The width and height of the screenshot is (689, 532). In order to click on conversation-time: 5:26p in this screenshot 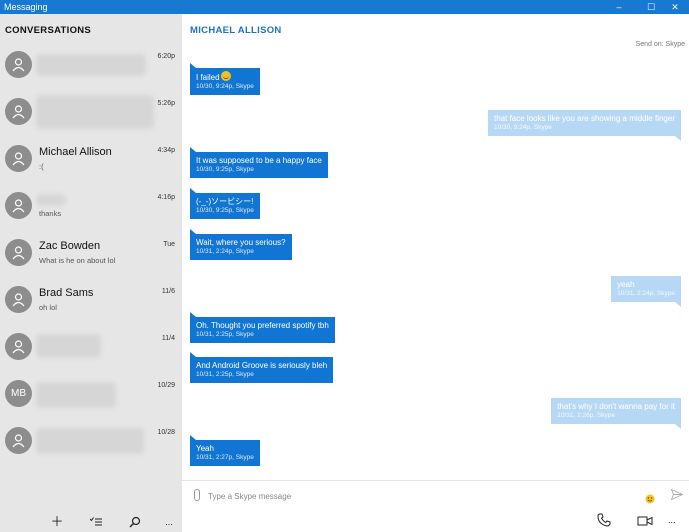, I will do `click(166, 103)`.